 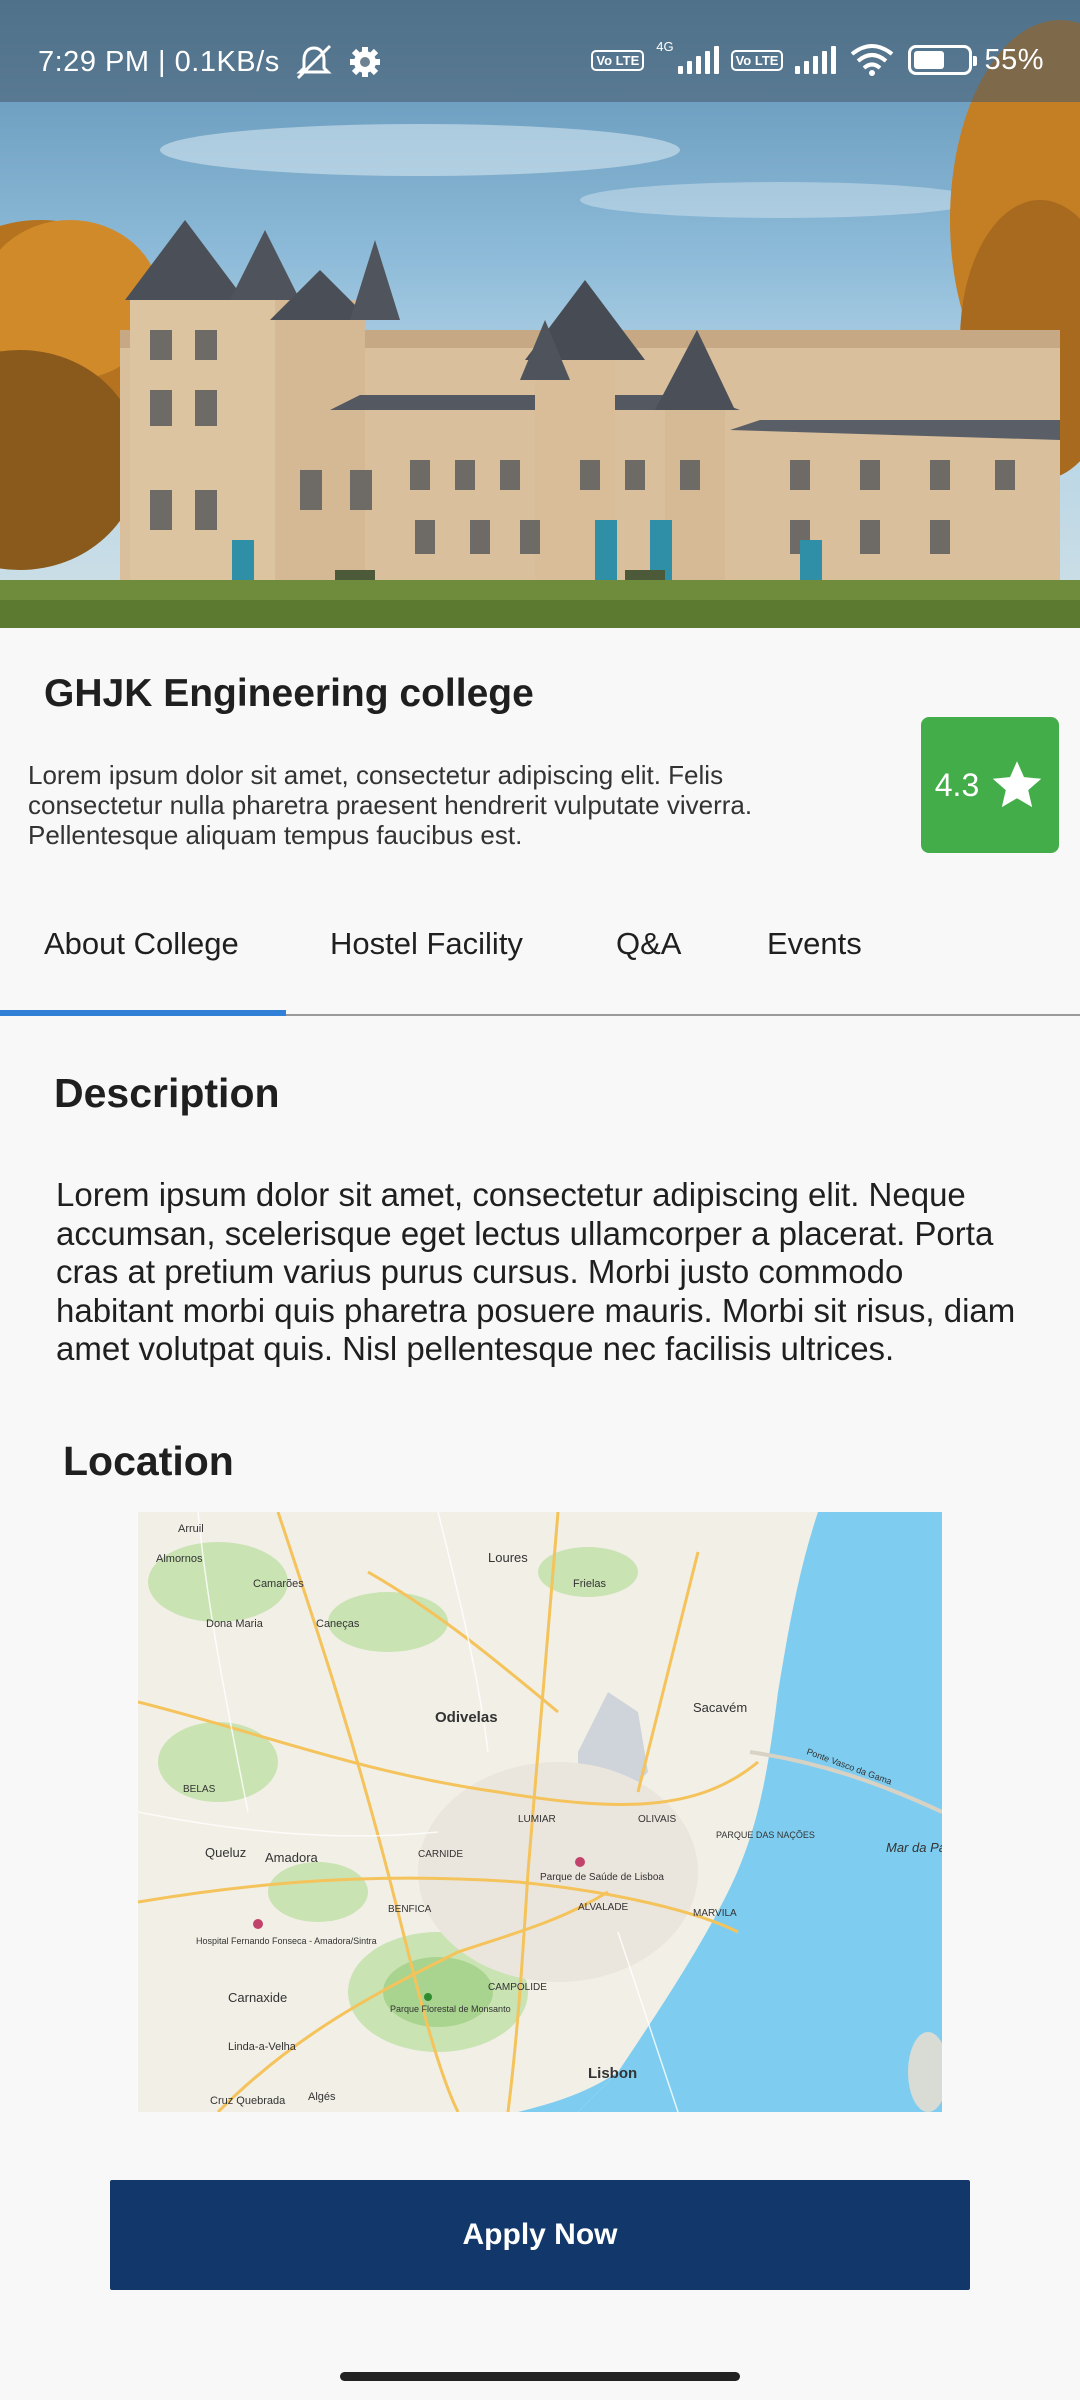 What do you see at coordinates (322, 2097) in the screenshot?
I see `svg-text: Algés` at bounding box center [322, 2097].